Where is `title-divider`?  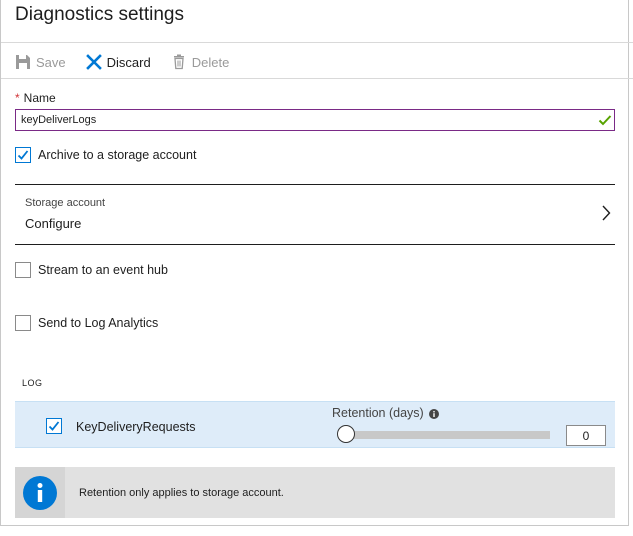 title-divider is located at coordinates (317, 42).